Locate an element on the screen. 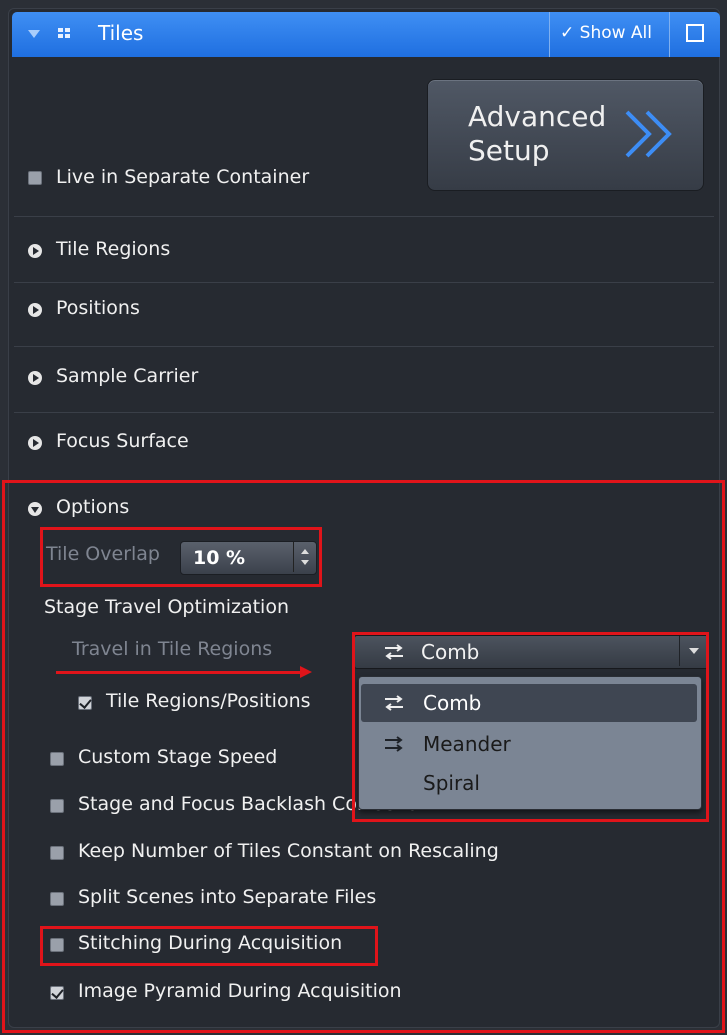  keep-number-tiles-checkbox is located at coordinates (57, 853).